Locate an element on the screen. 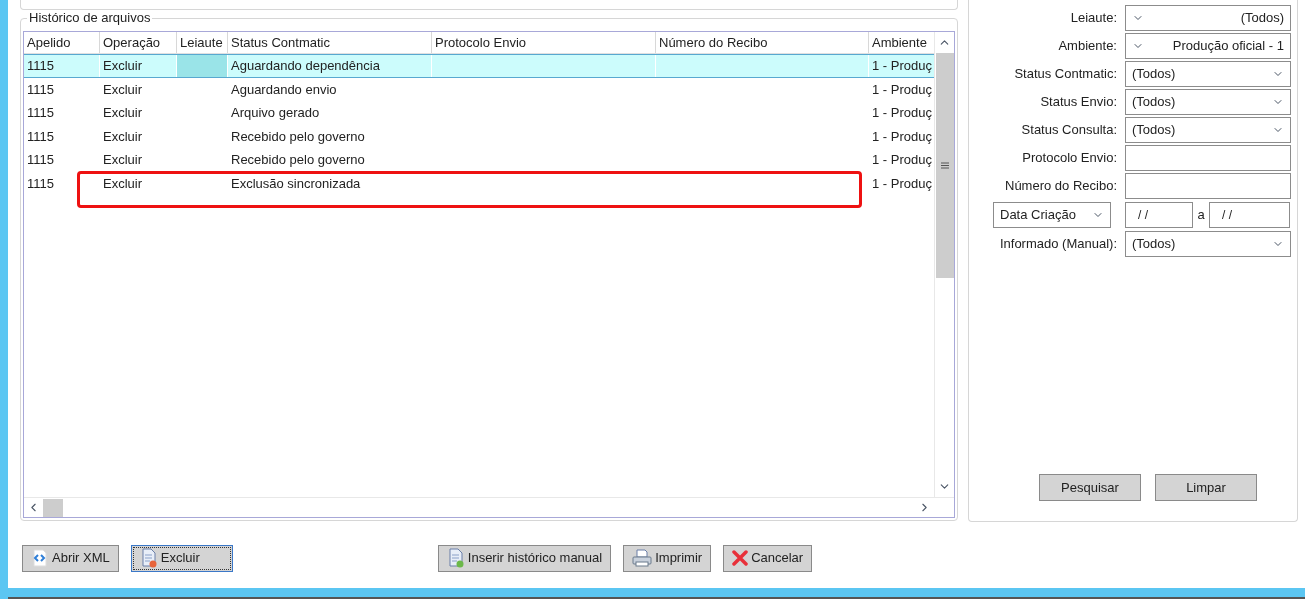  filter-label: Status Contmatic: is located at coordinates (1065, 74).